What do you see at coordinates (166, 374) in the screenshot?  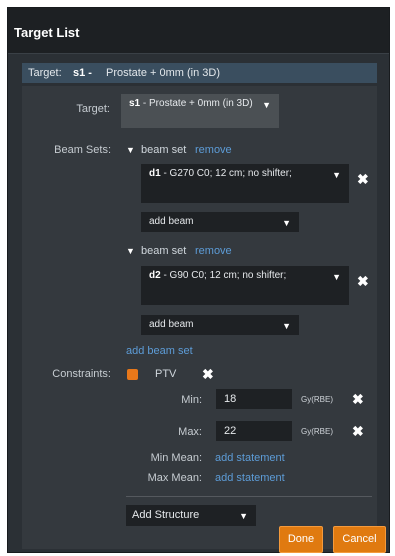 I see `structure-name: PTV` at bounding box center [166, 374].